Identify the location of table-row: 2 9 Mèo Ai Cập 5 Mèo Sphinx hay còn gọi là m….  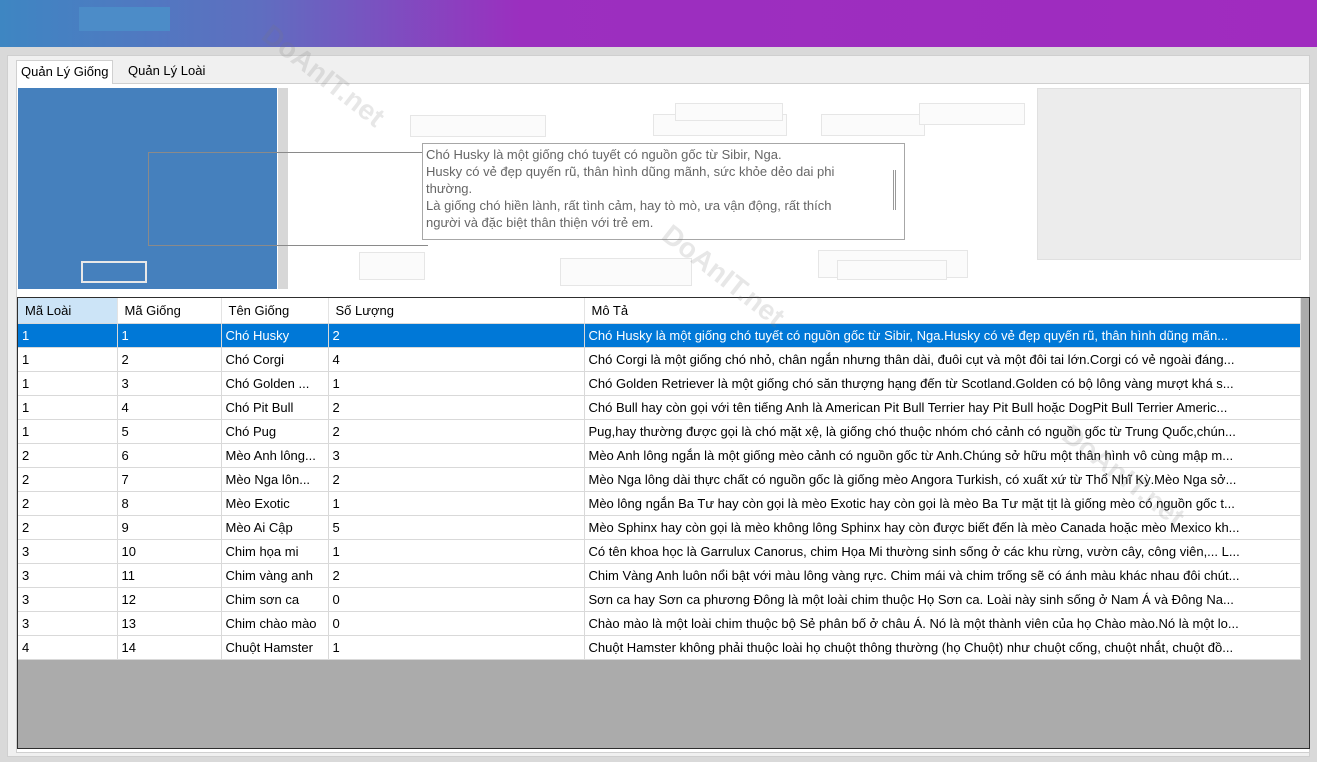
(659, 527).